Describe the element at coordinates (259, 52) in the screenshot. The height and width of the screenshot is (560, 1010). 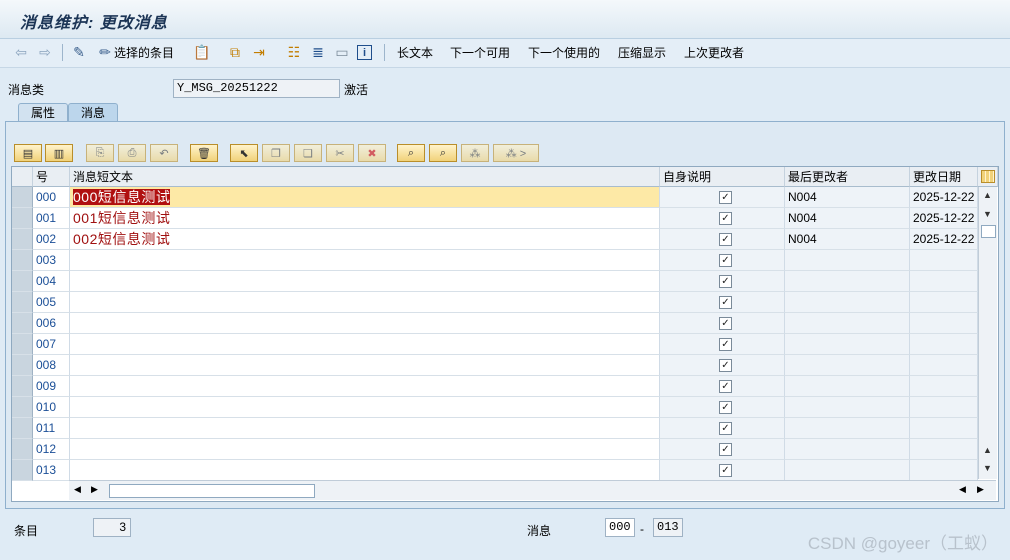
I see `export-icon: ⇥` at that location.